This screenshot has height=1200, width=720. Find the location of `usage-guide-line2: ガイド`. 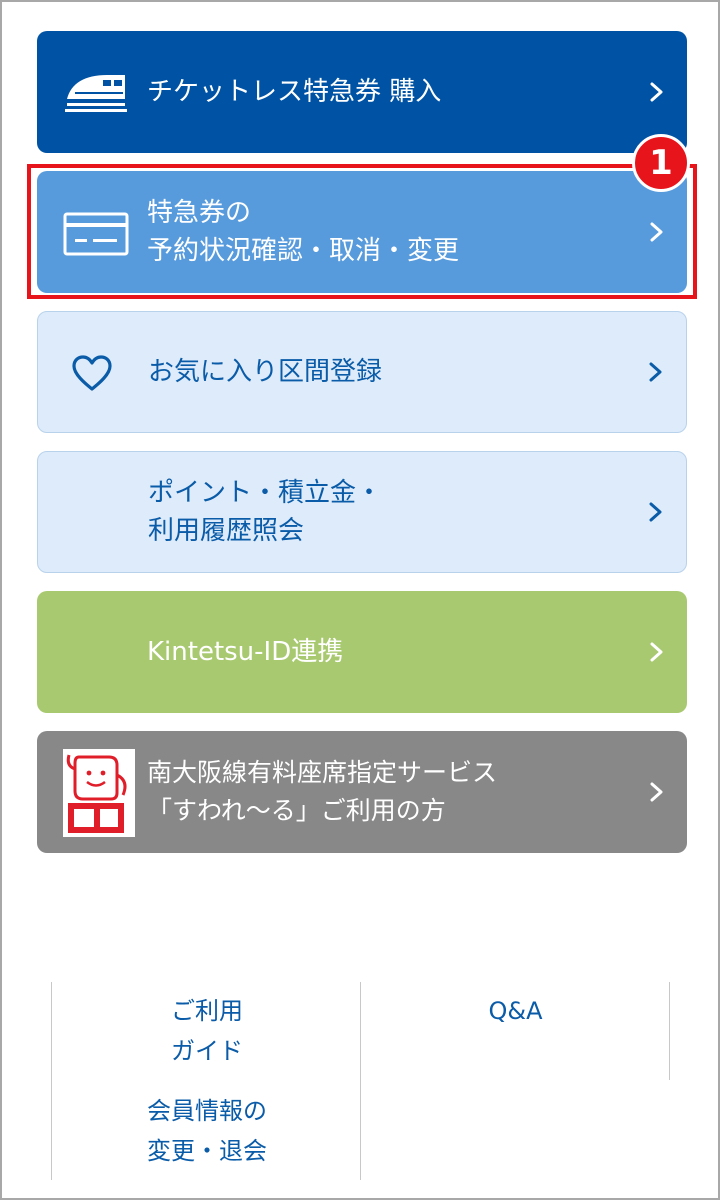

usage-guide-line2: ガイド is located at coordinates (207, 1051).